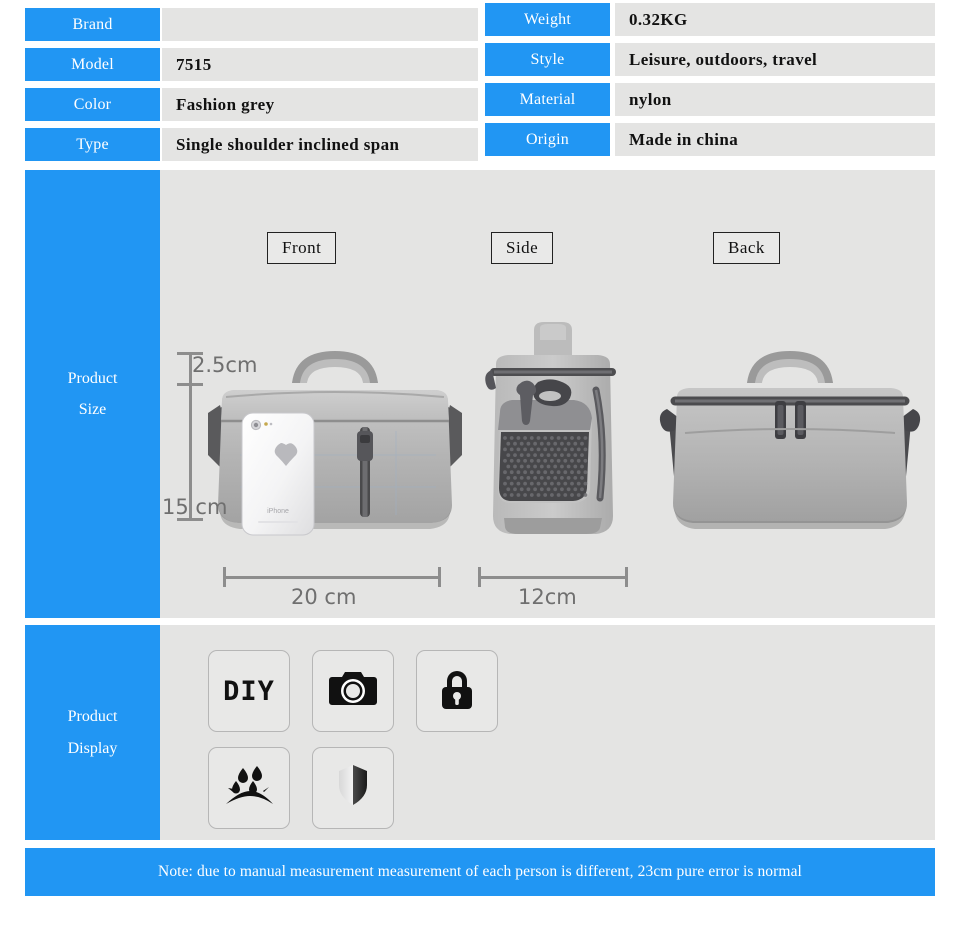 The width and height of the screenshot is (960, 926). Describe the element at coordinates (224, 577) in the screenshot. I see `dim-tick-w-left` at that location.